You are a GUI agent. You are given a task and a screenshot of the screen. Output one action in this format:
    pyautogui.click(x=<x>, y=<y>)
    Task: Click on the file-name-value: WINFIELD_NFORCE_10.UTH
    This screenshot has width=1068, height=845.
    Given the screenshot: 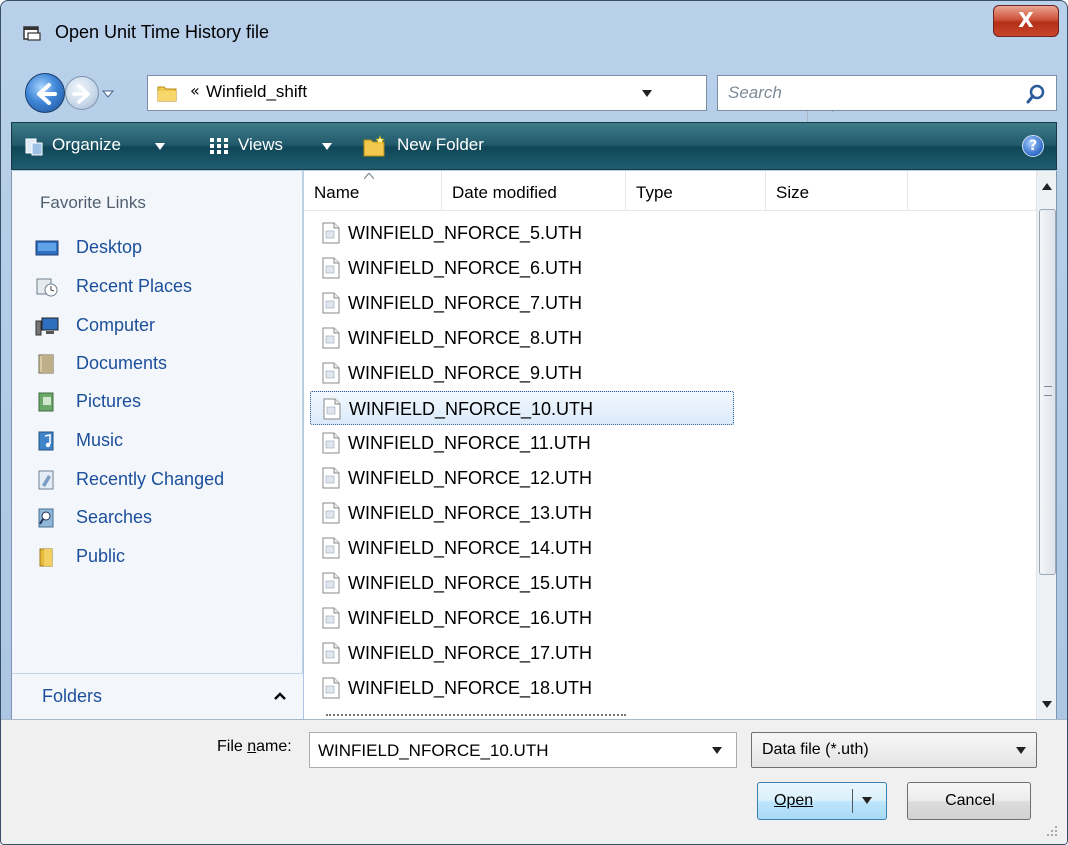 What is the action you would take?
    pyautogui.click(x=433, y=750)
    